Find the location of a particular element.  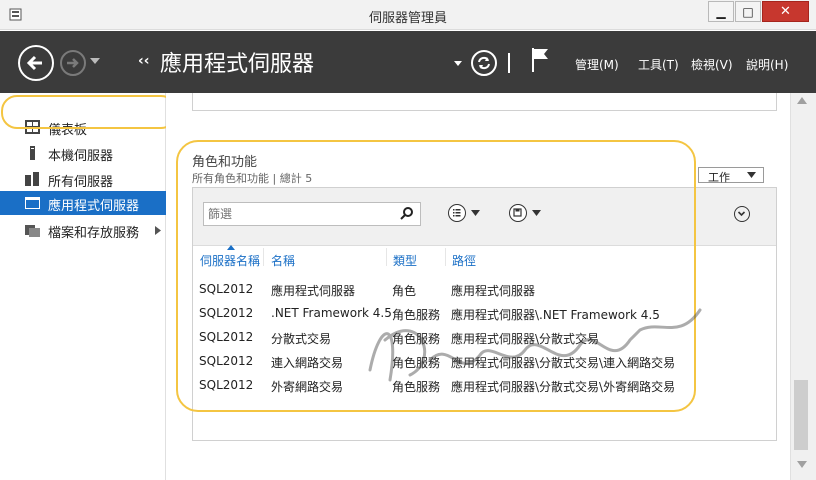

sidebar-item-all-servers: 所有伺服器 is located at coordinates (83, 179).